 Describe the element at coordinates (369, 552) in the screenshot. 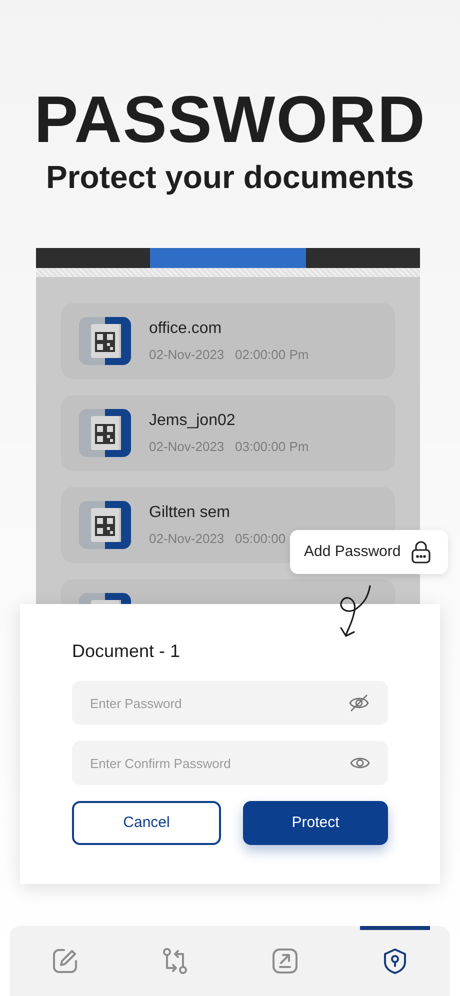

I see `add-password-tooltip: Add Password` at that location.